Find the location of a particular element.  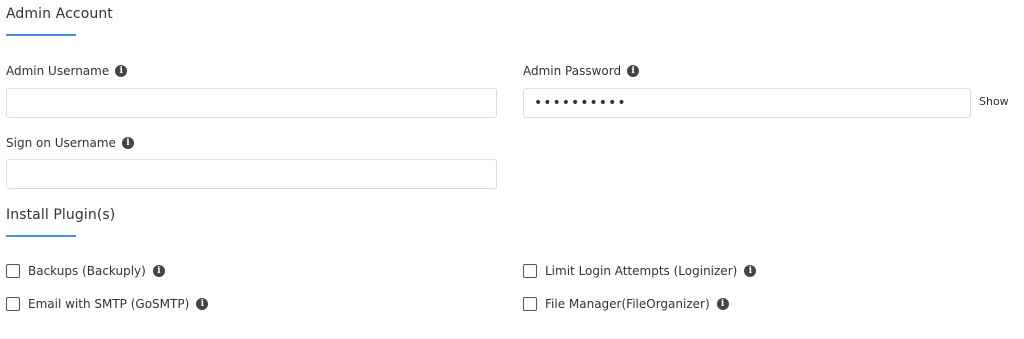

plugin-gosmtp-row: Email with SMTP (GoSMTP) i is located at coordinates (107, 304).